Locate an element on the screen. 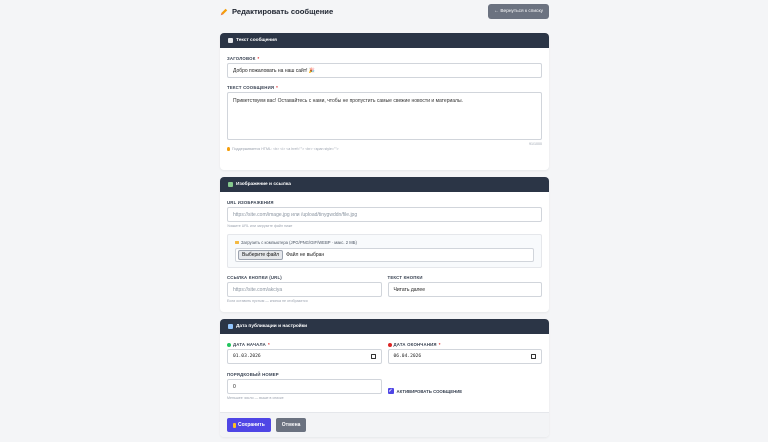  image-url-label: URL ИЗОБРАЖЕНИЯ is located at coordinates (250, 202).